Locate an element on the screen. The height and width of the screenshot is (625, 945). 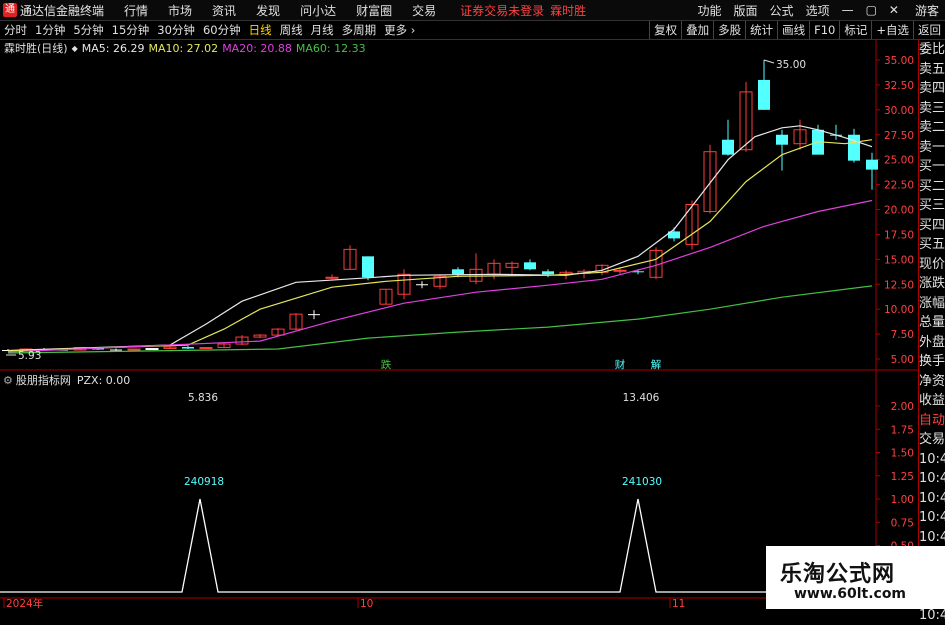
event-marker: 财 is located at coordinates (620, 364).